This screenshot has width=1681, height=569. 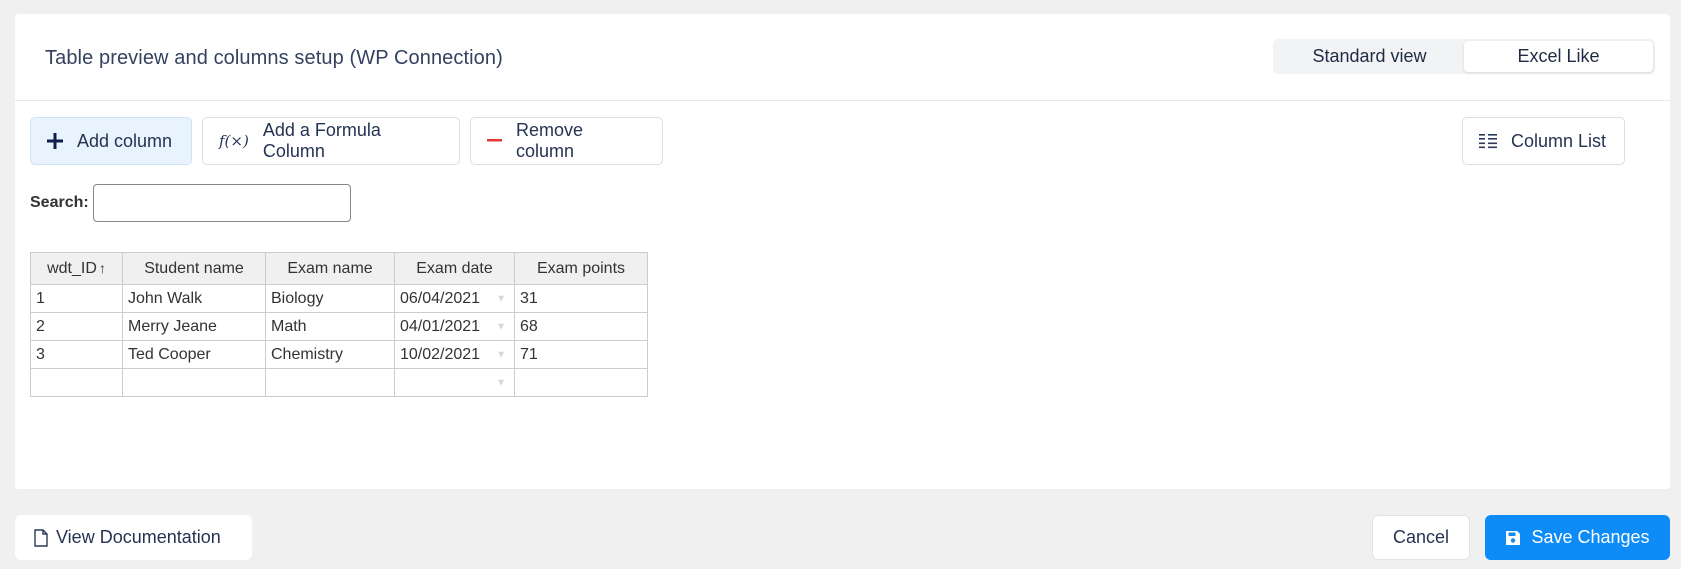 What do you see at coordinates (102, 267) in the screenshot?
I see `sort-ascending-icon: ↑` at bounding box center [102, 267].